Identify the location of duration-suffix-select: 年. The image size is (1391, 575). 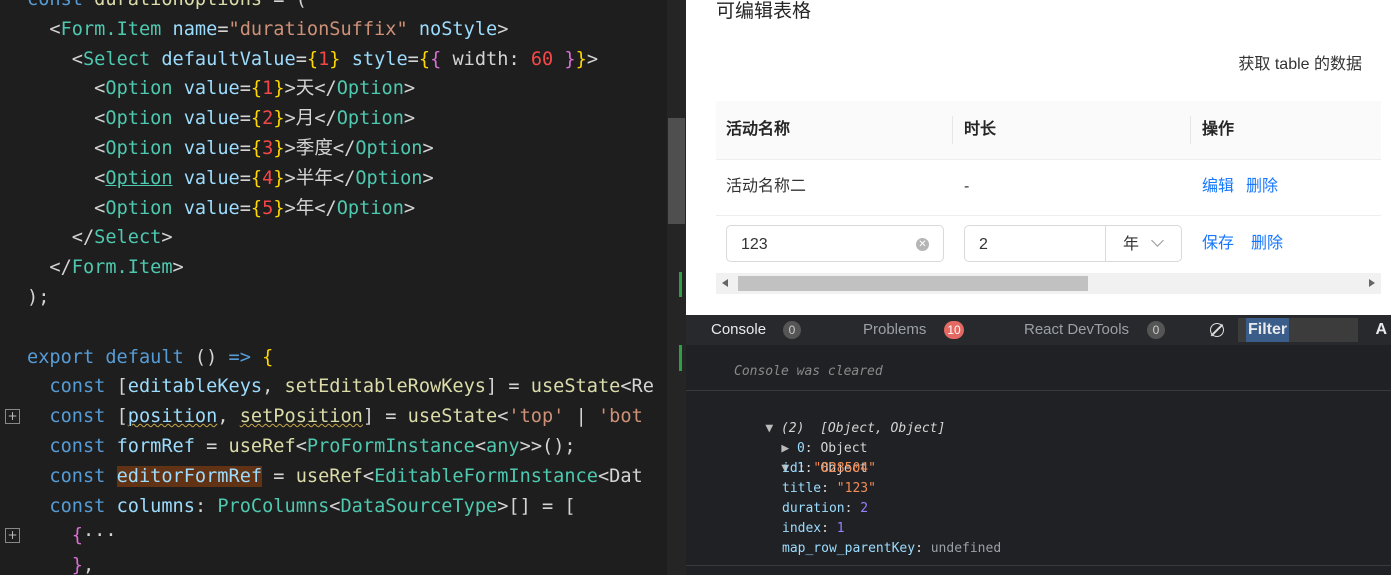
(1131, 244).